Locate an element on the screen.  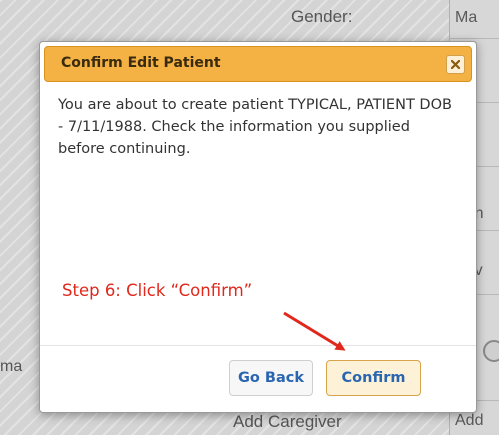
dialog-footer-divider is located at coordinates (258, 345).